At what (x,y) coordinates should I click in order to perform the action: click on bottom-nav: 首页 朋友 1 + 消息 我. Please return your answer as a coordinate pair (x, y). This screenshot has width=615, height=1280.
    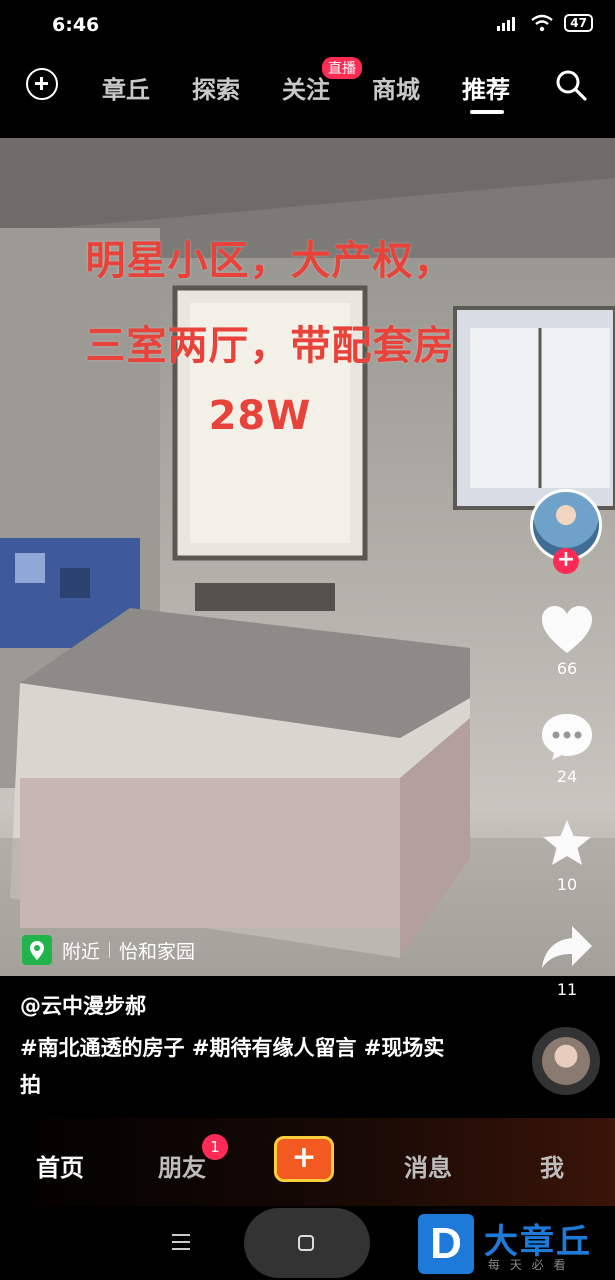
    Looking at the image, I should click on (307, 1162).